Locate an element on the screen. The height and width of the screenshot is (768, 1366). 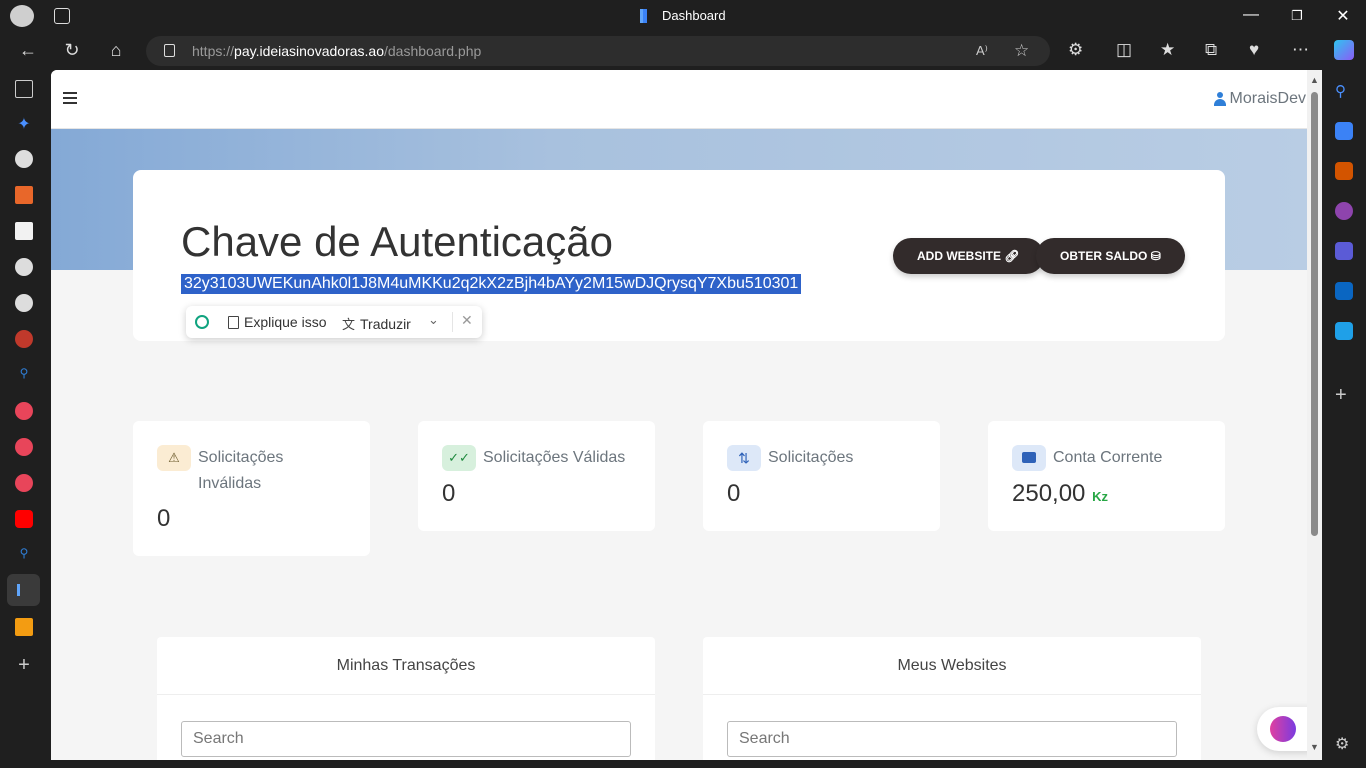
scroll-up-icon: ▲ is located at coordinates (1314, 80).